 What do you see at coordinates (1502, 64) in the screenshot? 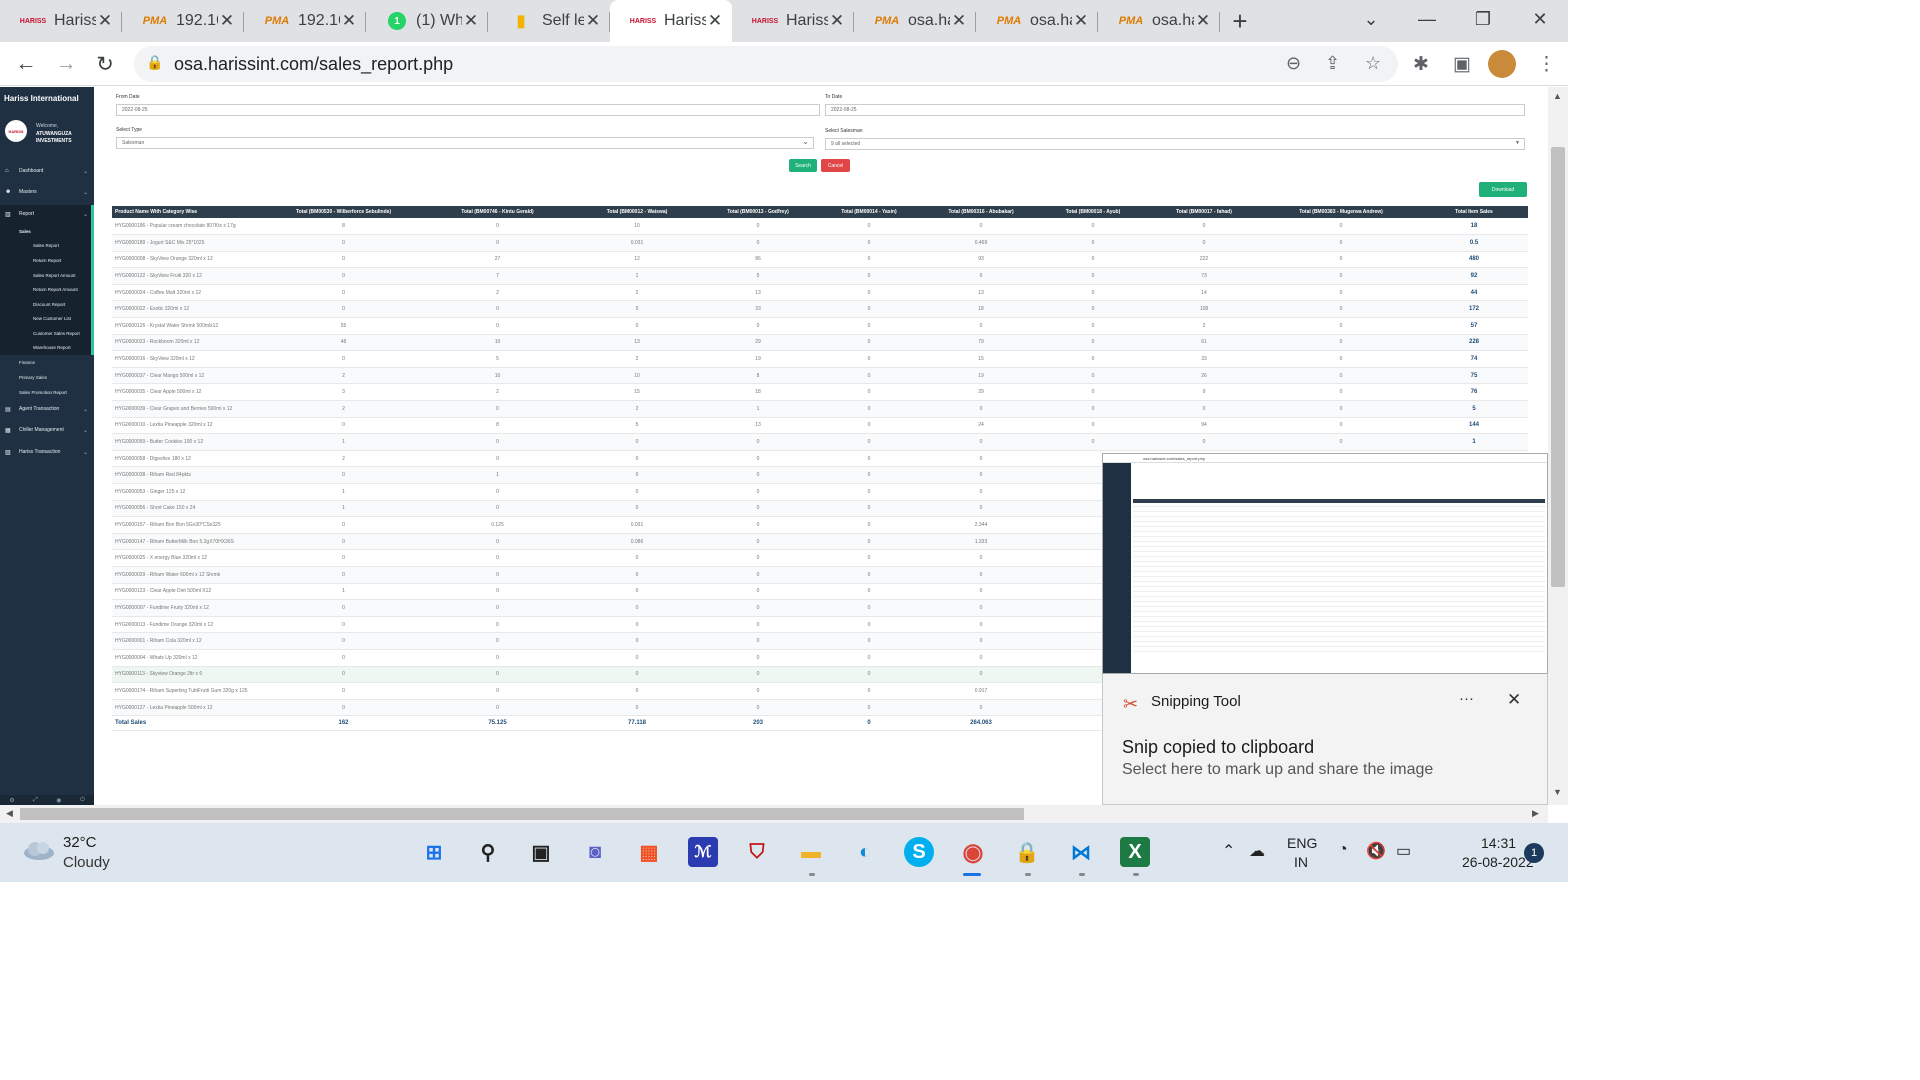
I see `profile-avatar` at bounding box center [1502, 64].